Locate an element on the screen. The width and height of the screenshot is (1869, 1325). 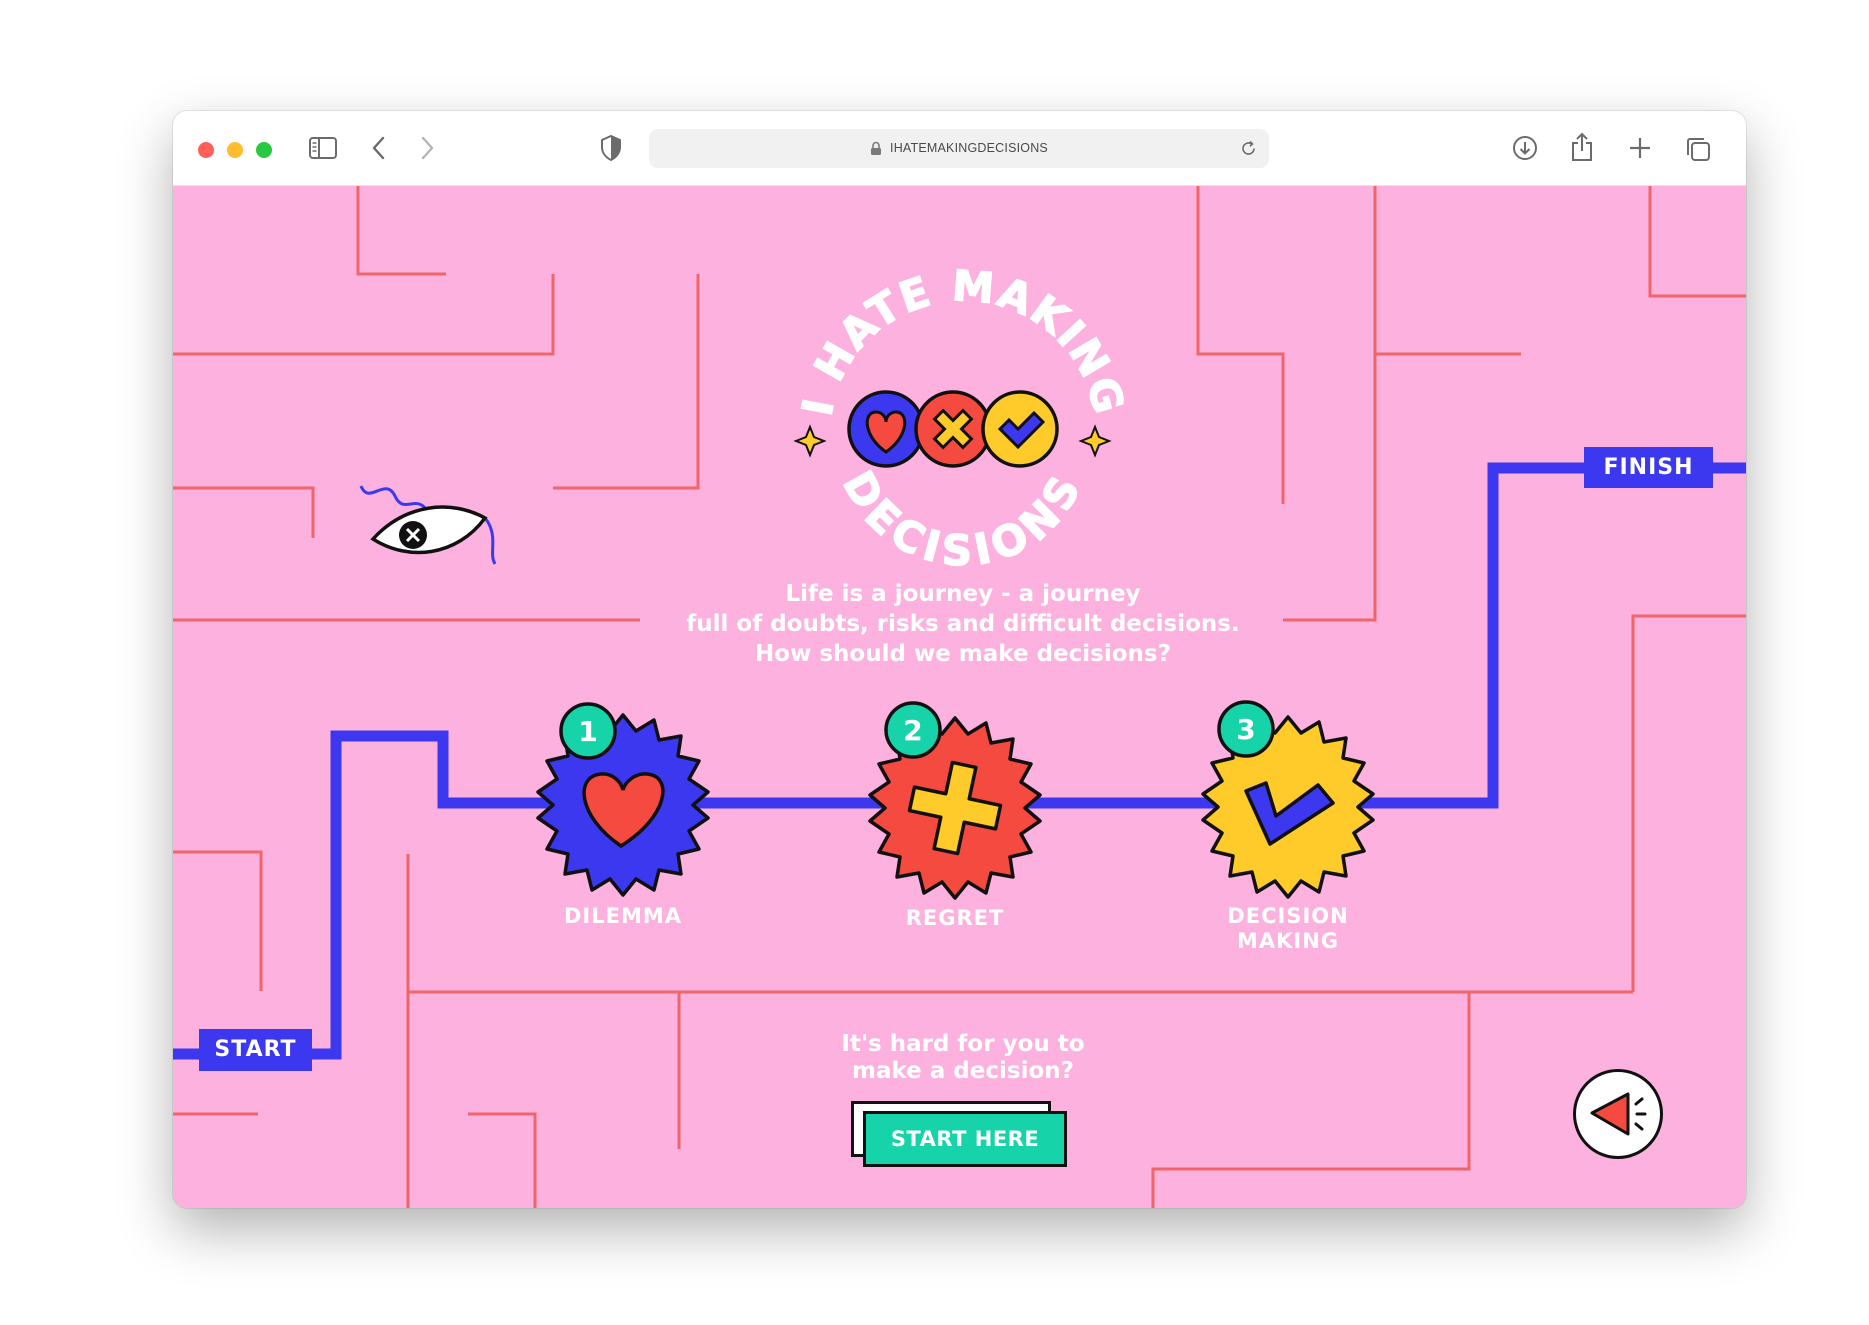
step-regret: 2 is located at coordinates (955, 800).